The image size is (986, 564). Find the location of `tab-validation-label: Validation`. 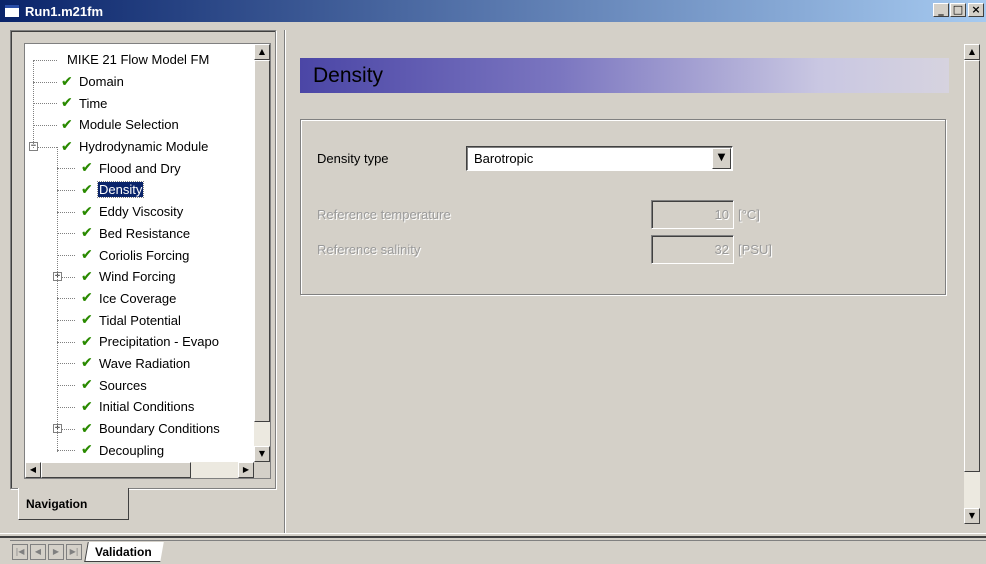

tab-validation-label: Validation is located at coordinates (123, 552).